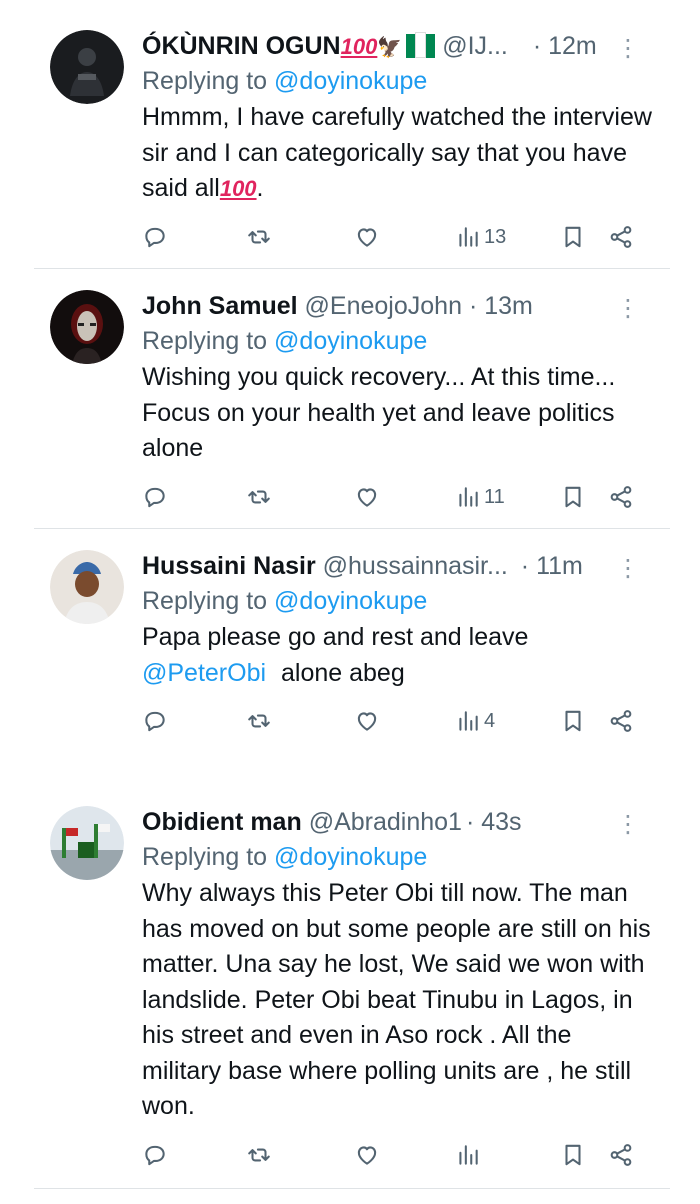 The width and height of the screenshot is (700, 1204). I want to click on views-button: 13, so click(480, 237).